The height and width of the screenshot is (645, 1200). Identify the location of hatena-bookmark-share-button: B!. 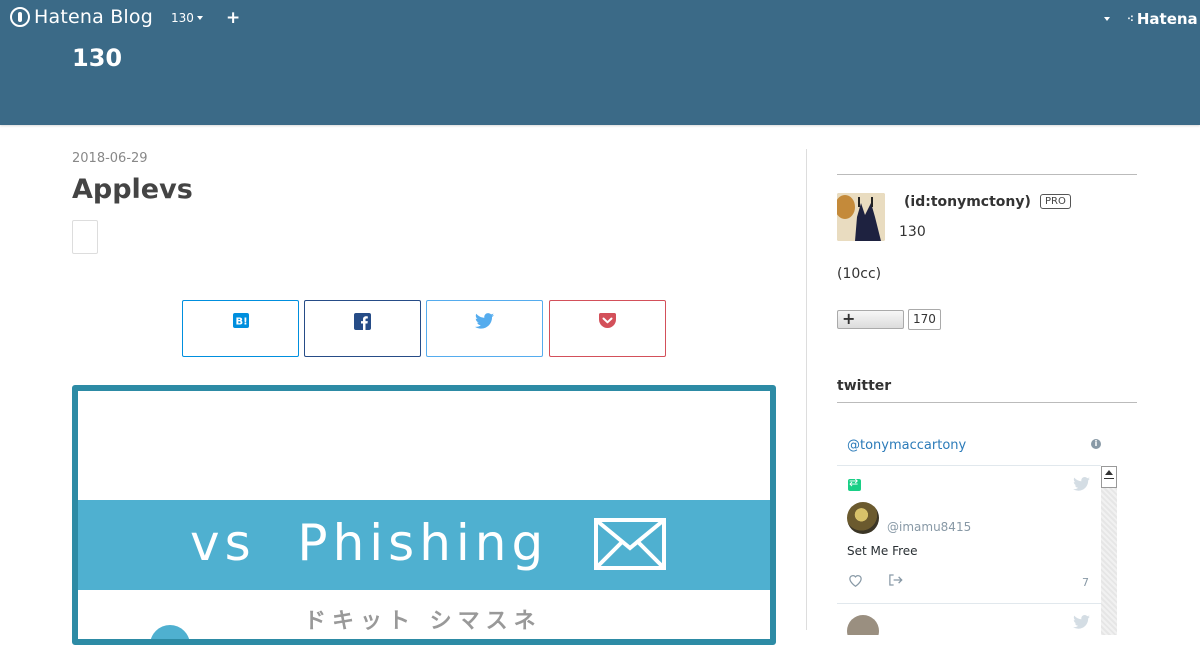
(240, 328).